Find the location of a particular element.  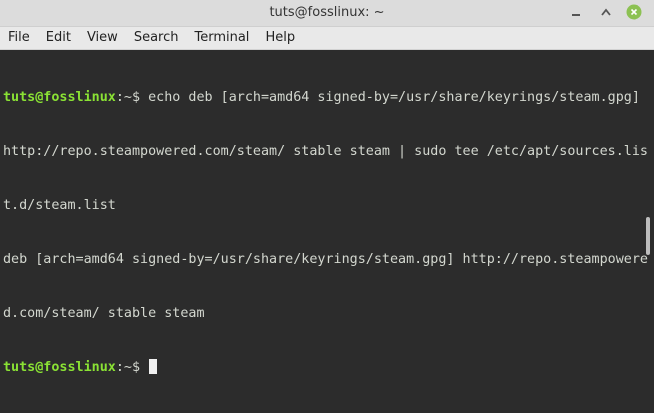

scrollbar is located at coordinates (648, 236).